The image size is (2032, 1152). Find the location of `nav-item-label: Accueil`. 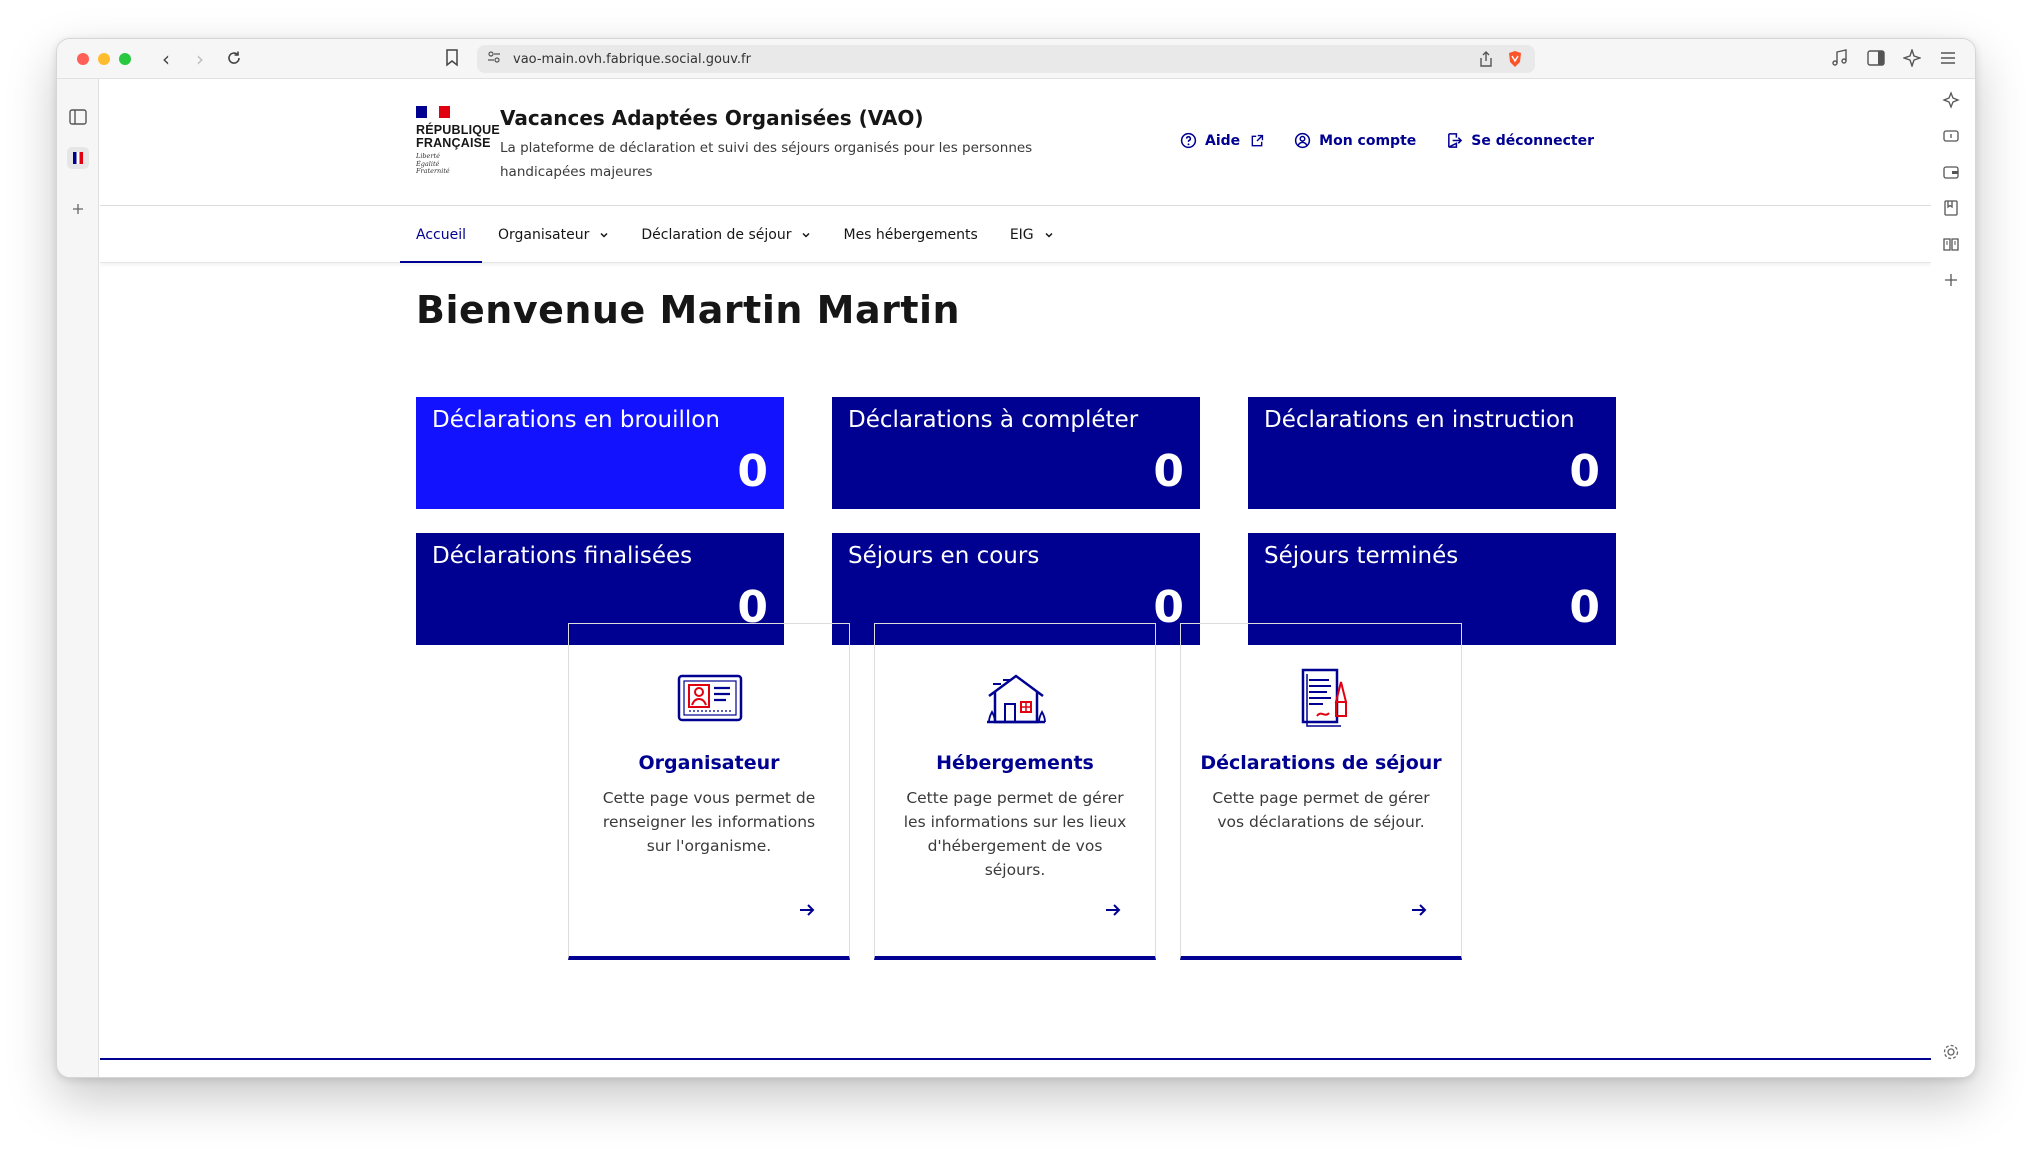

nav-item-label: Accueil is located at coordinates (441, 235).